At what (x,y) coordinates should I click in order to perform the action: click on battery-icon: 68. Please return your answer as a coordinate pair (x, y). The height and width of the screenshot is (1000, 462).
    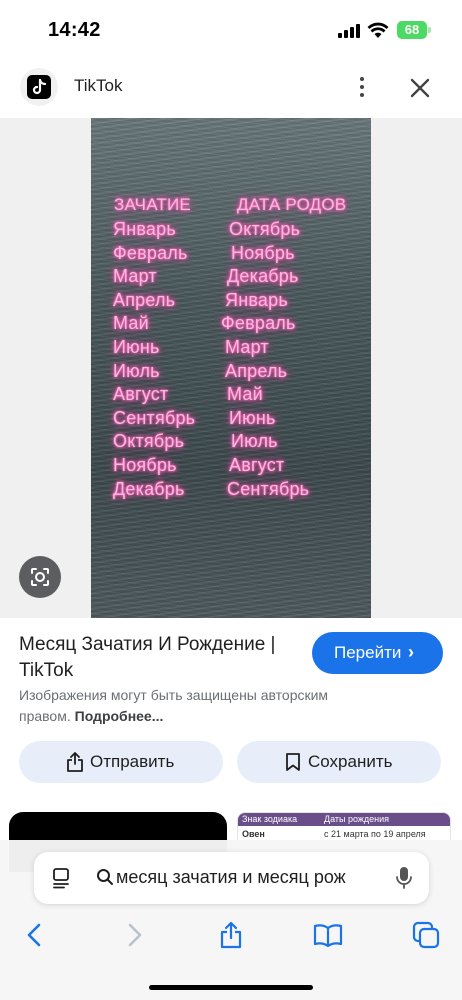
    Looking at the image, I should click on (412, 30).